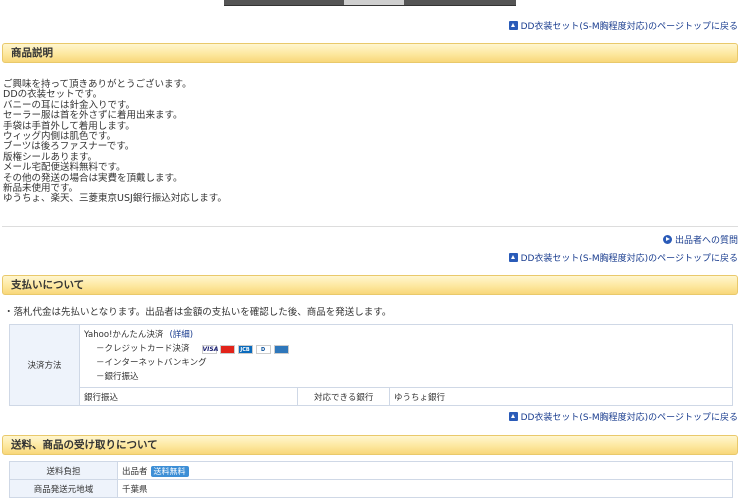  I want to click on shipping-burden-label: 送料負担, so click(63, 470).